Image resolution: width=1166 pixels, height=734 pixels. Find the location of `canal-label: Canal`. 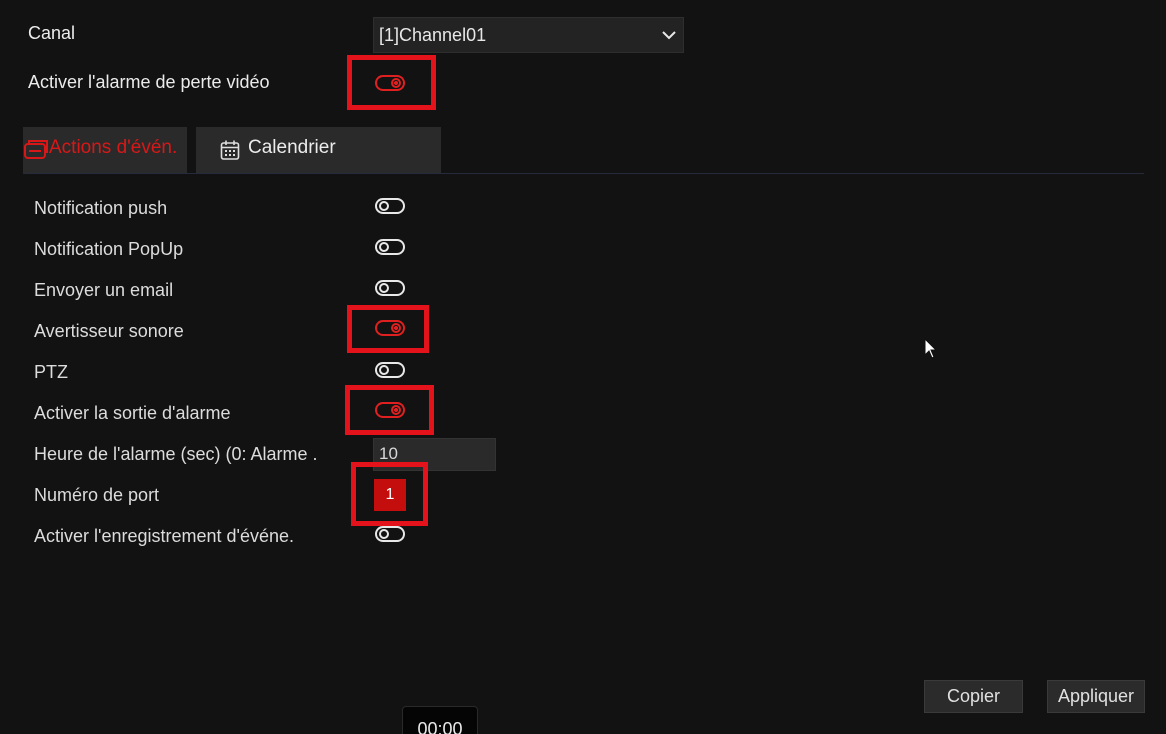

canal-label: Canal is located at coordinates (52, 33).